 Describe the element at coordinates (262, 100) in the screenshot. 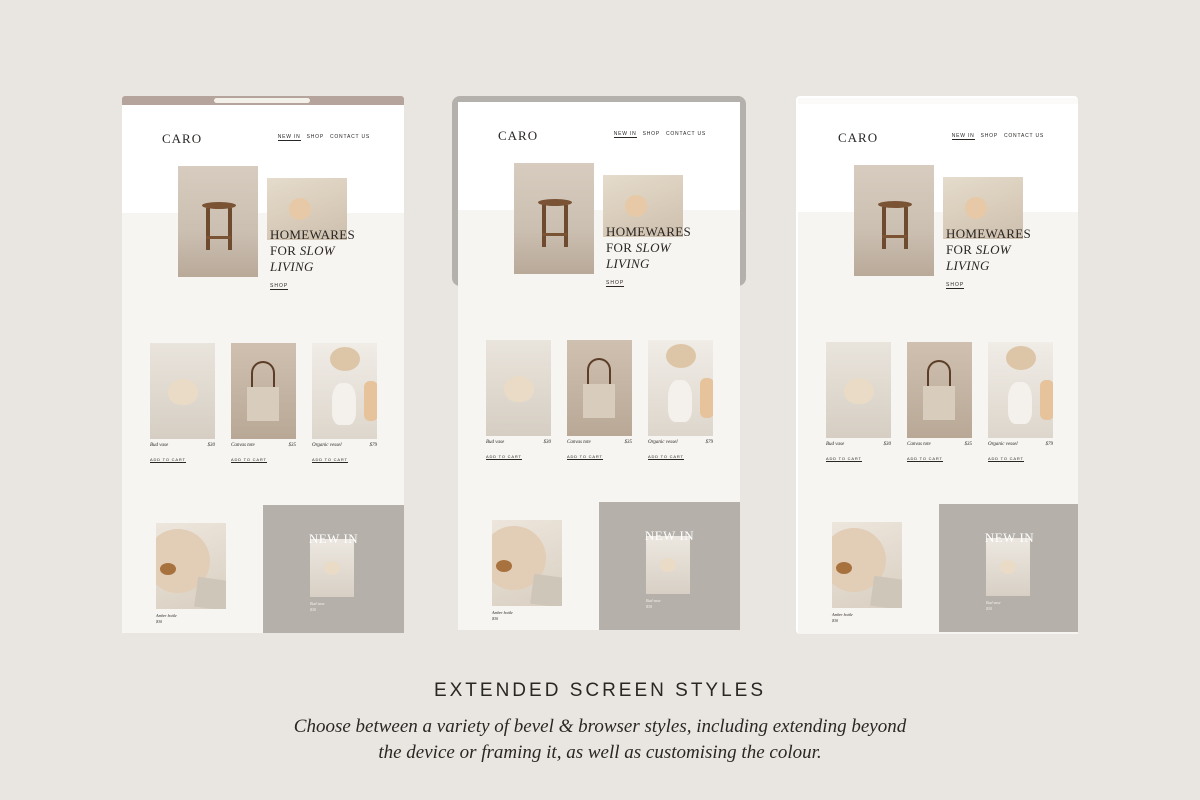

I see `url-bar` at that location.